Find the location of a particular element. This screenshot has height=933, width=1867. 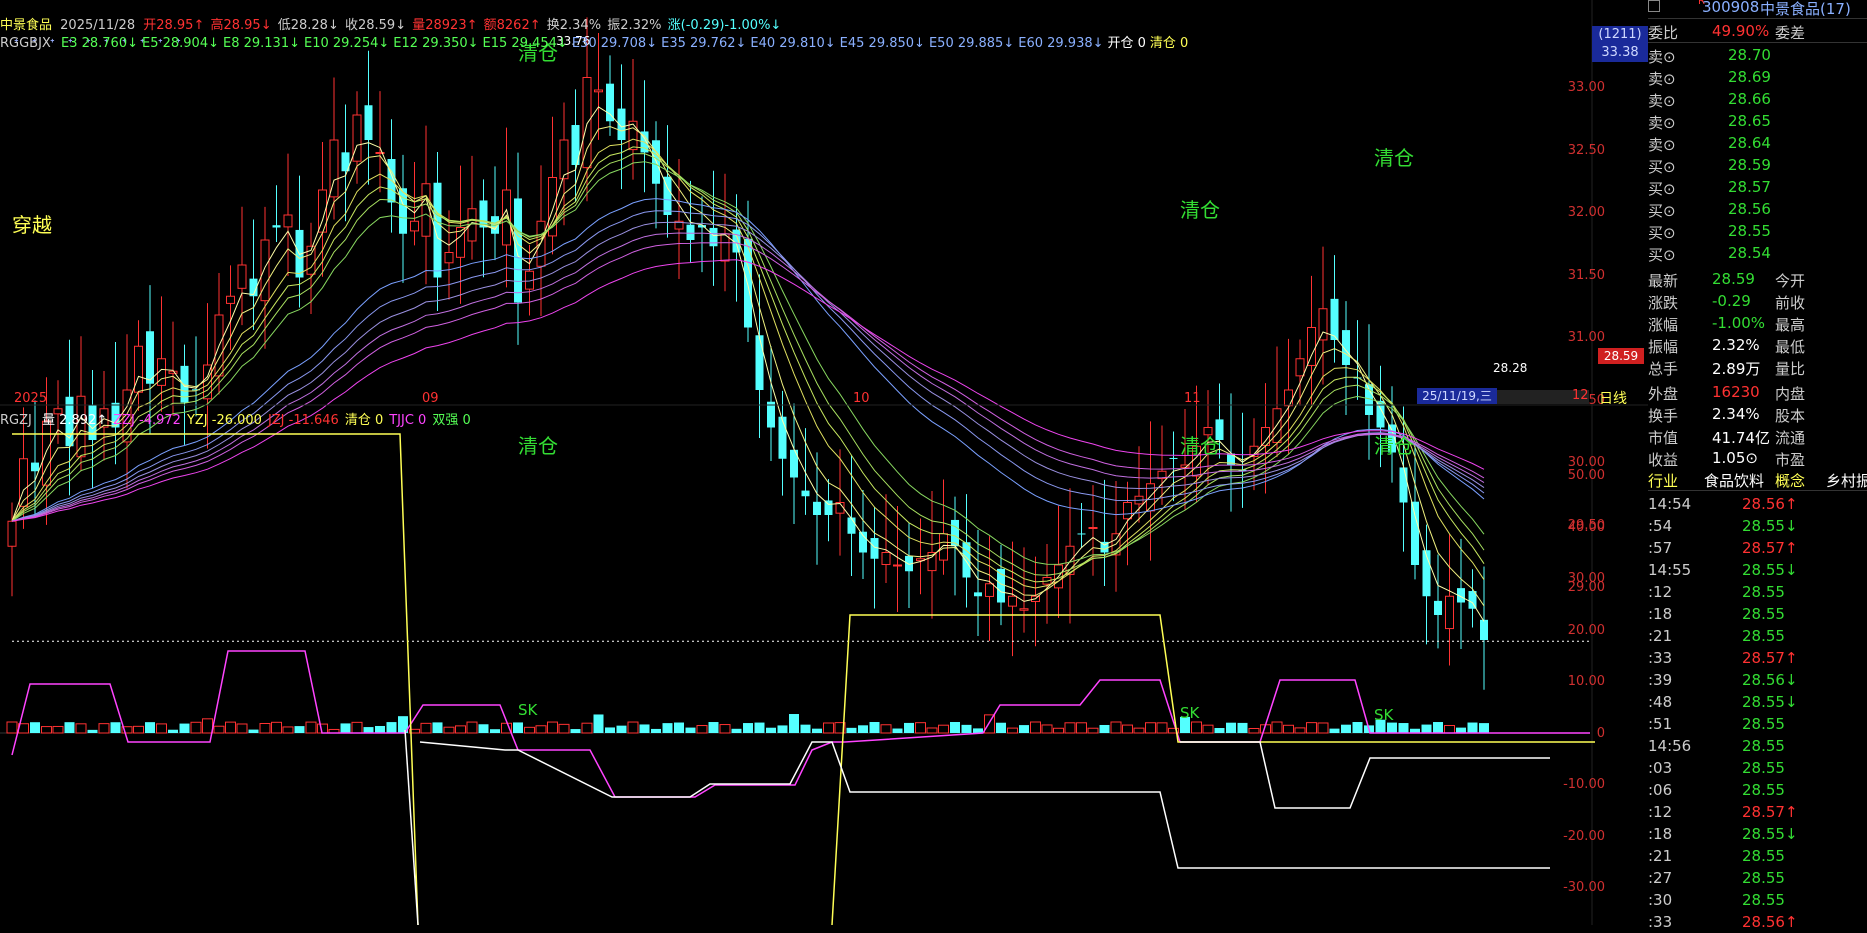

tick-price: 28.56↑ is located at coordinates (1770, 922).